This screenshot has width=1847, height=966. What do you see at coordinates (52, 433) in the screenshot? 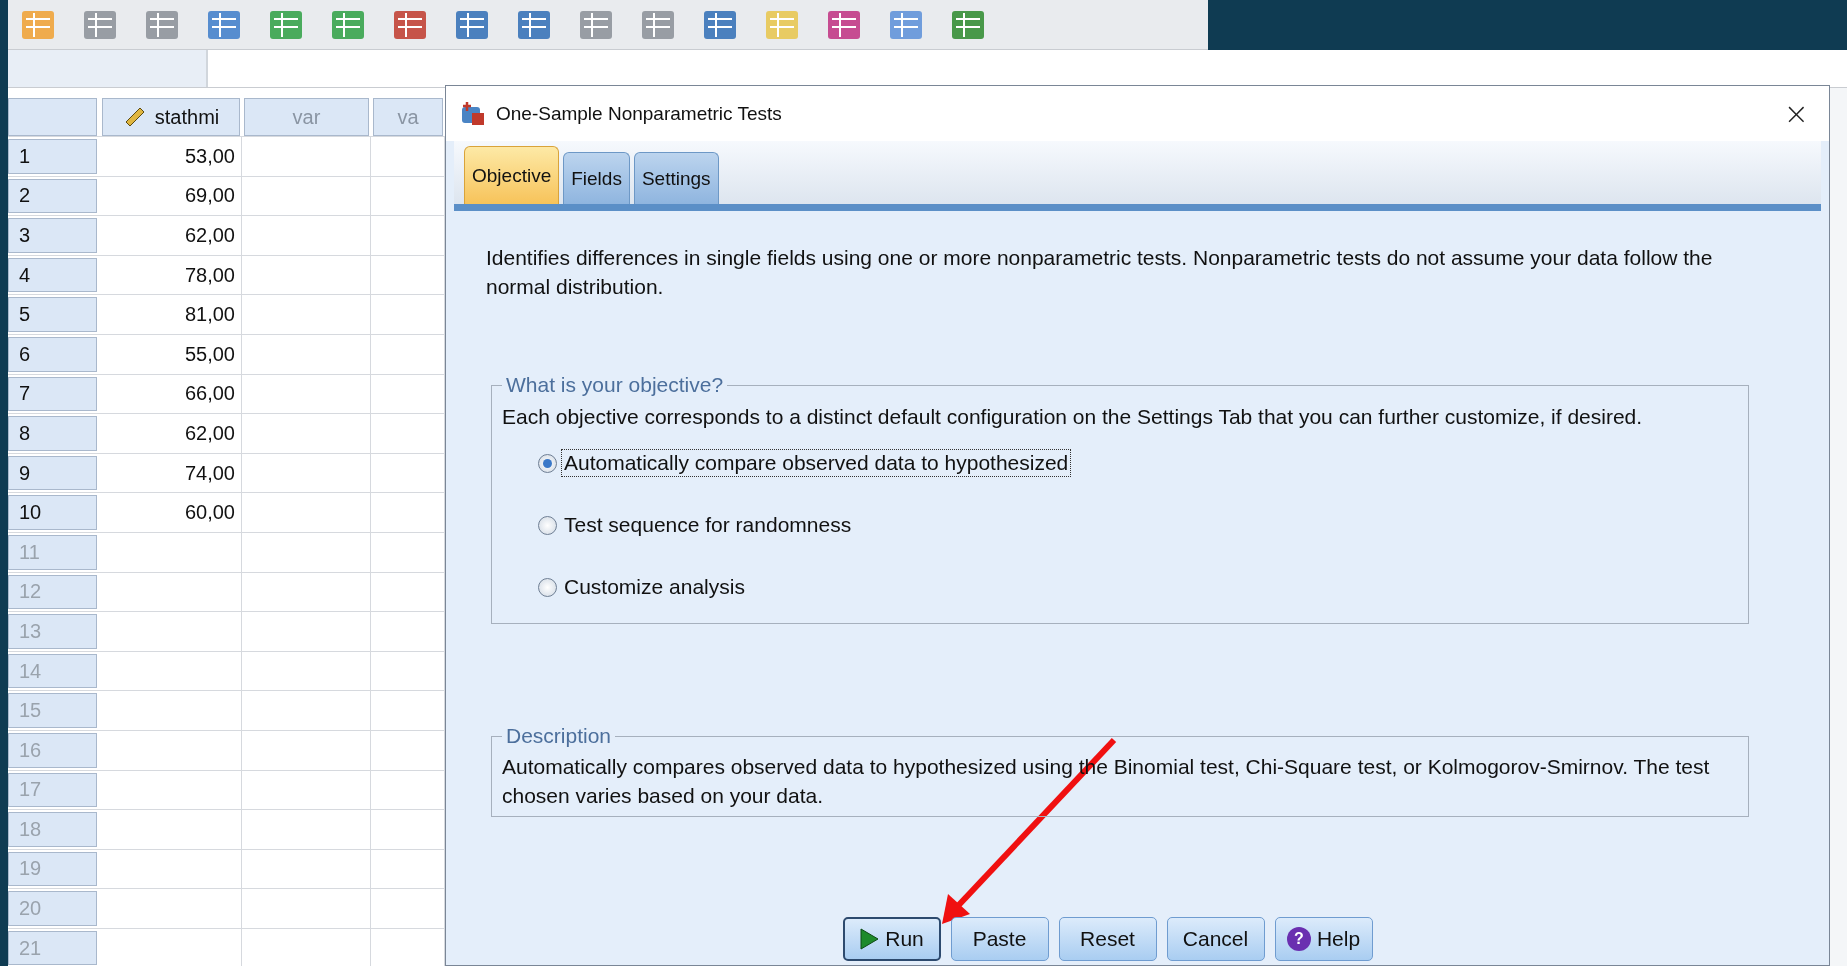
I see `row-number: 8` at bounding box center [52, 433].